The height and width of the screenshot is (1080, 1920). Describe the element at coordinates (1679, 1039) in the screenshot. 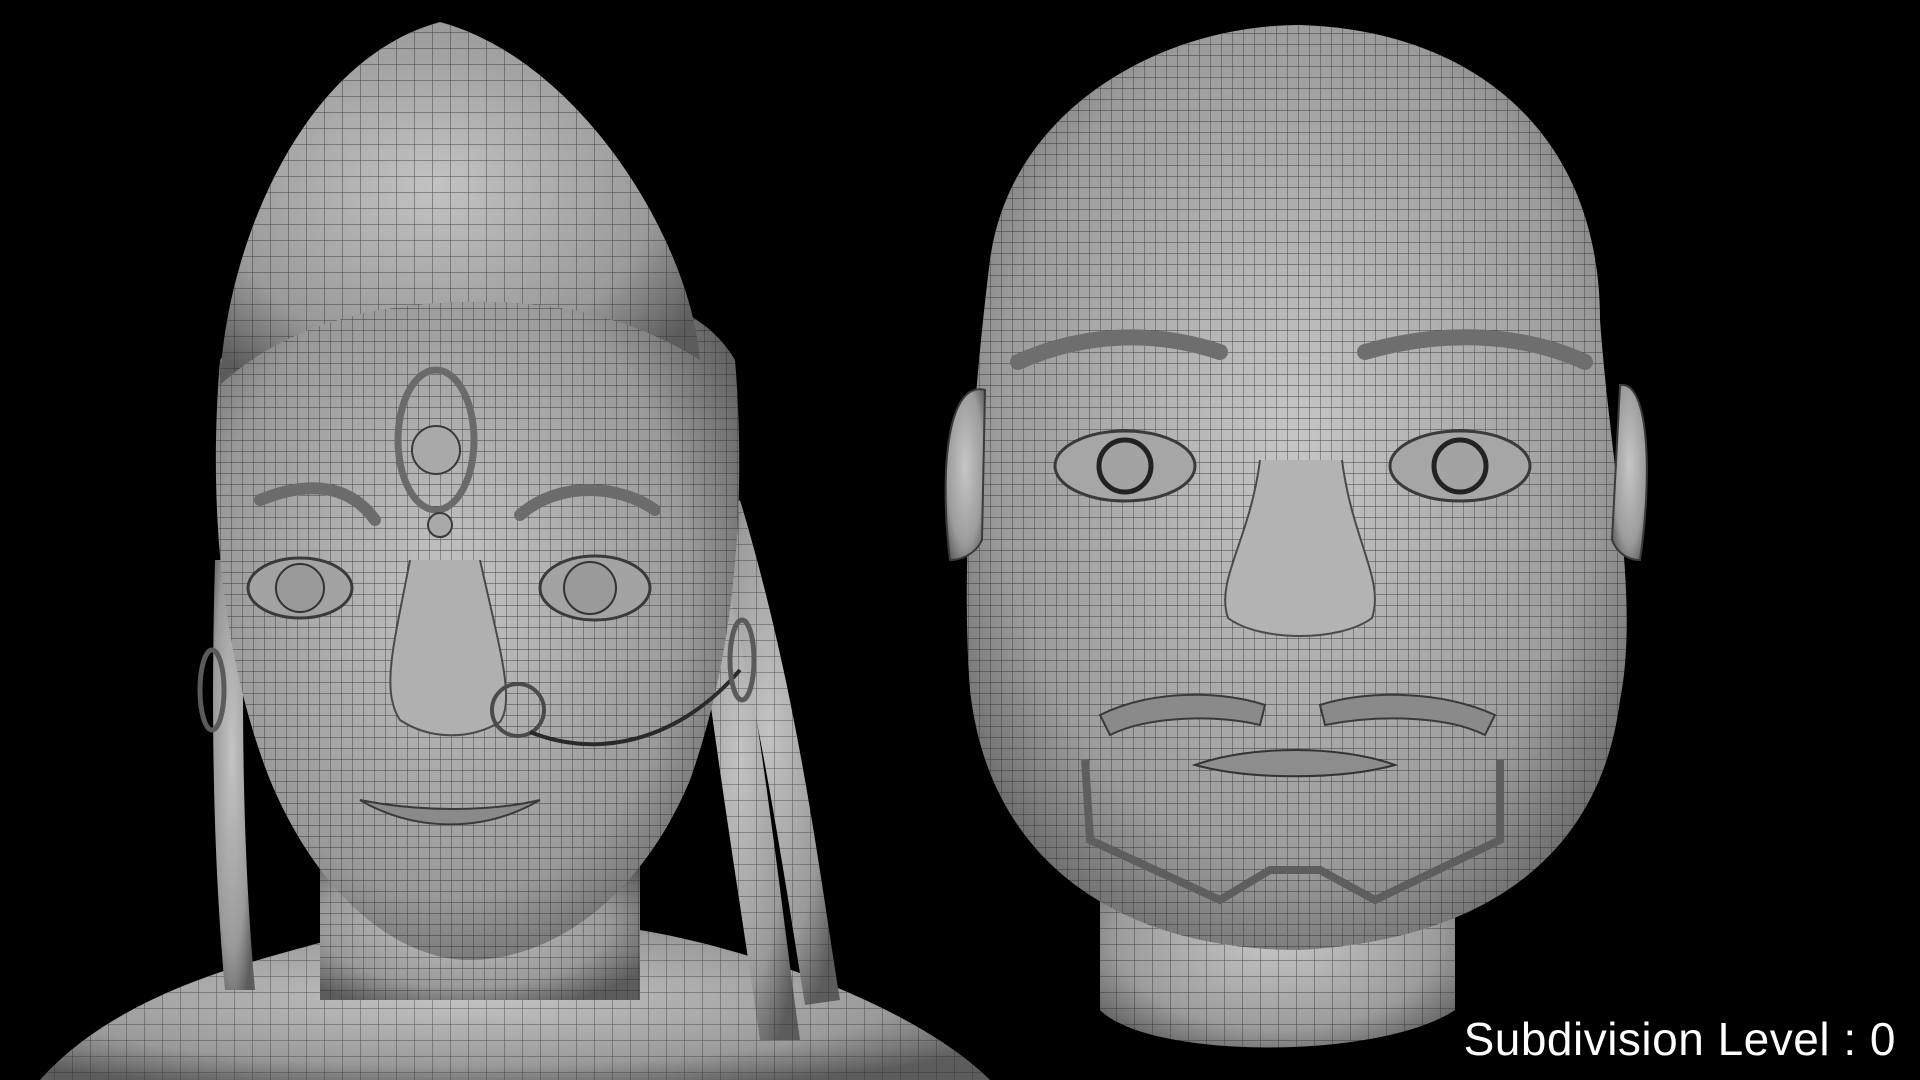

I see `subdivision-level-label: Subdivision Level : 0` at that location.